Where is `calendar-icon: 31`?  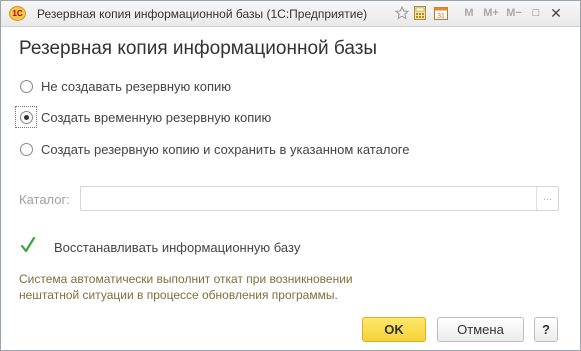 calendar-icon: 31 is located at coordinates (441, 13).